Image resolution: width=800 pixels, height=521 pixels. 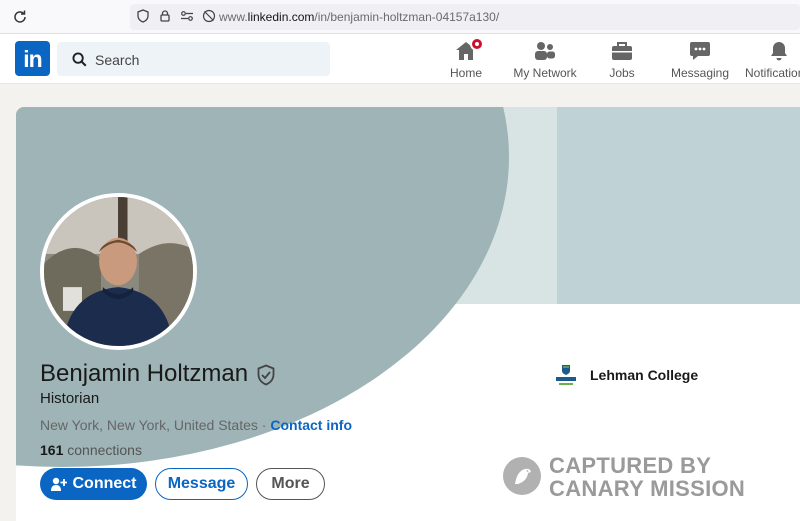 I want to click on briefcase-icon, so click(x=622, y=51).